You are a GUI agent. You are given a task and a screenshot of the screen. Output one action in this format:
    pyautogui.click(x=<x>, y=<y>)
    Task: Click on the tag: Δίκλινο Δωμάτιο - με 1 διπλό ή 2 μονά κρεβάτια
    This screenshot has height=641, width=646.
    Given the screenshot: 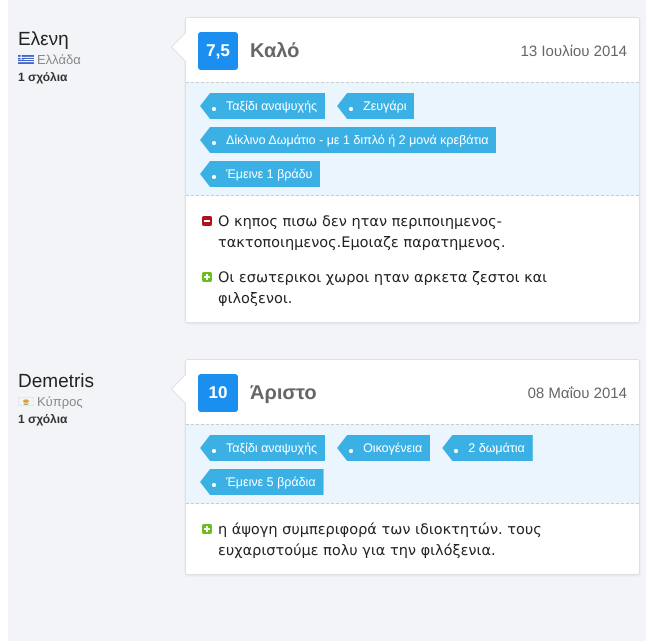 What is the action you would take?
    pyautogui.click(x=348, y=140)
    